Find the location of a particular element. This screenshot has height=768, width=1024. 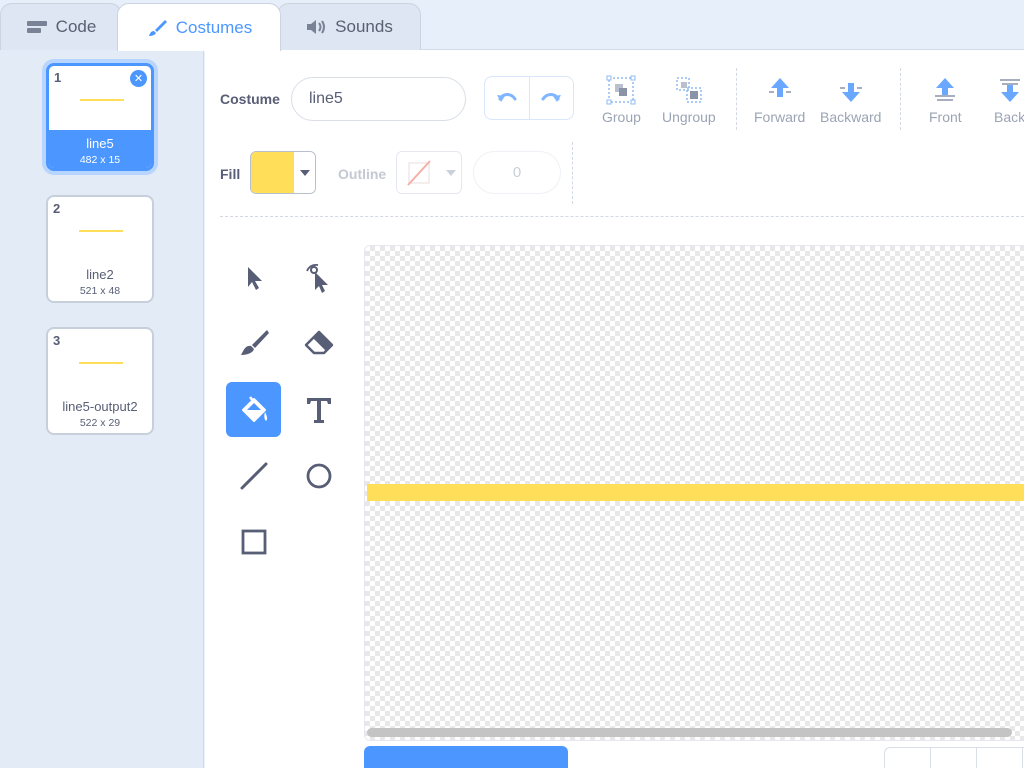

canvas-horizontal-scrollbar is located at coordinates (689, 732).